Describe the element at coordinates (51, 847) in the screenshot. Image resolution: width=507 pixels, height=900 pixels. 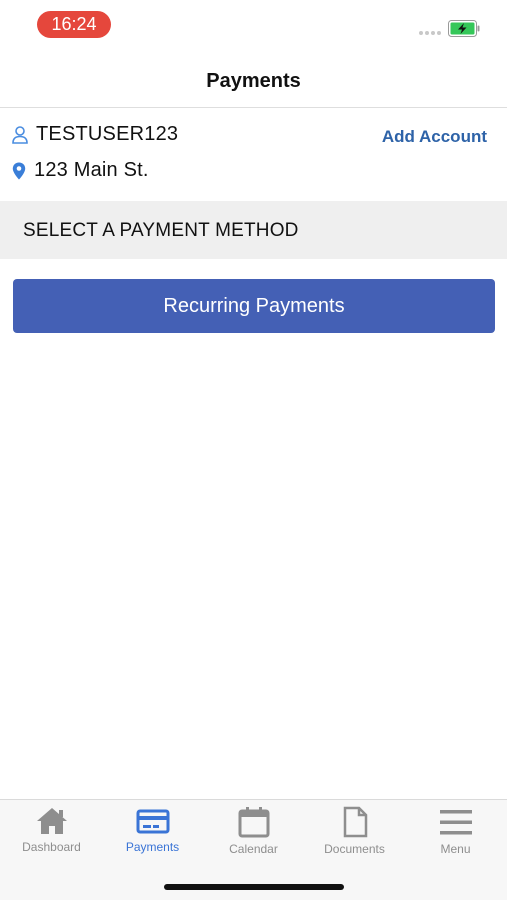
I see `tab-label-dashboard: Dashboard` at that location.